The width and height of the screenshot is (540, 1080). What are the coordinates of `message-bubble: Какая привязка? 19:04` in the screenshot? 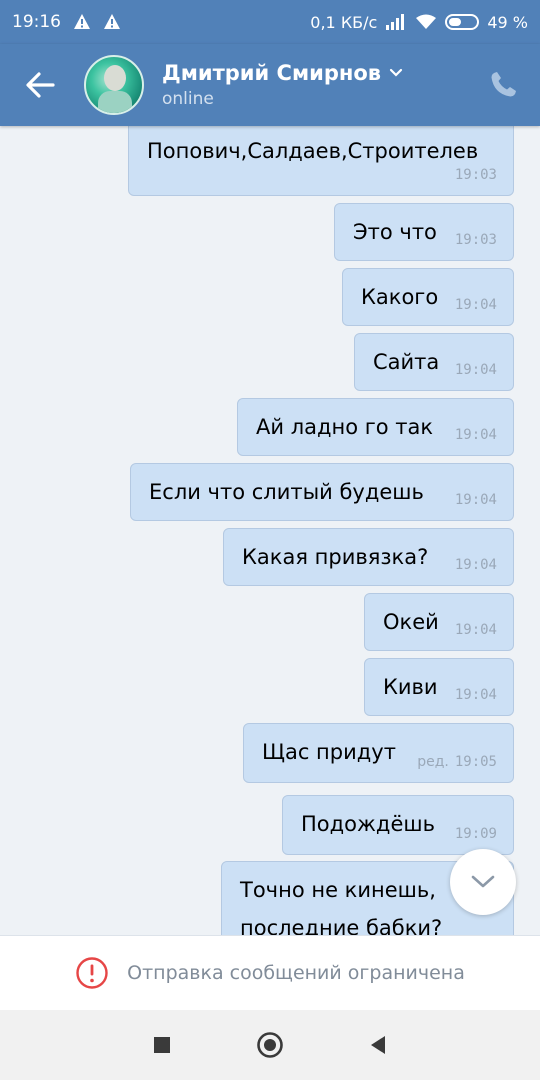 It's located at (368, 557).